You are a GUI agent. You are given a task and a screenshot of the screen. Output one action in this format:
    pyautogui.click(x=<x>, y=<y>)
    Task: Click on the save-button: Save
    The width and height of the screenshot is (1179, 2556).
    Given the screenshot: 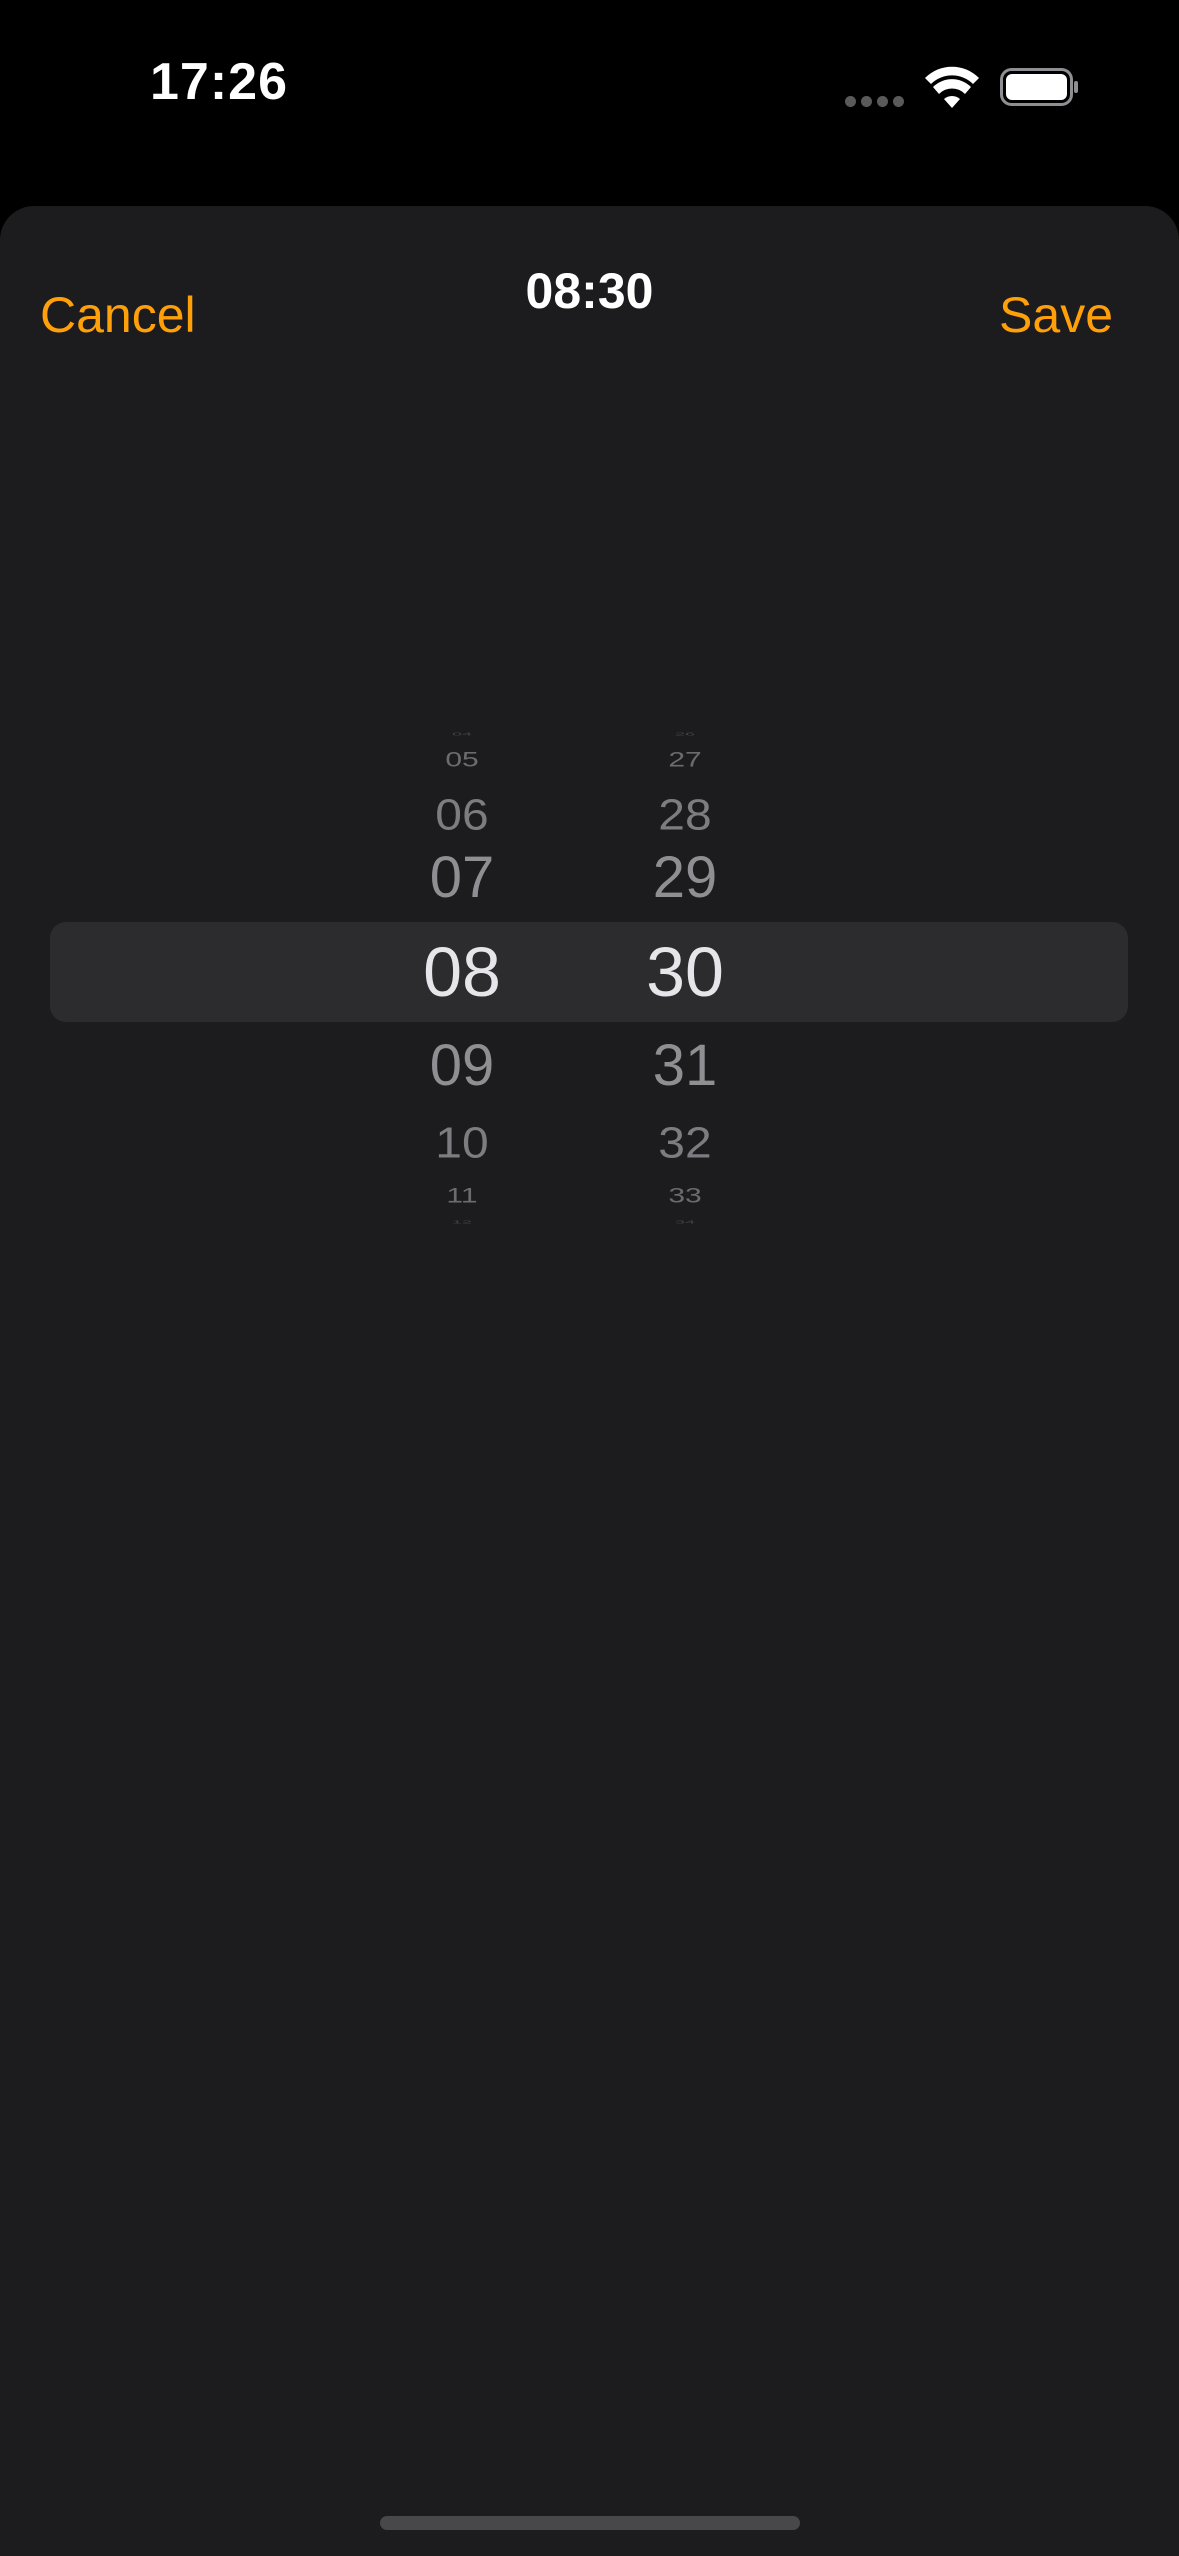 What is the action you would take?
    pyautogui.click(x=1056, y=315)
    